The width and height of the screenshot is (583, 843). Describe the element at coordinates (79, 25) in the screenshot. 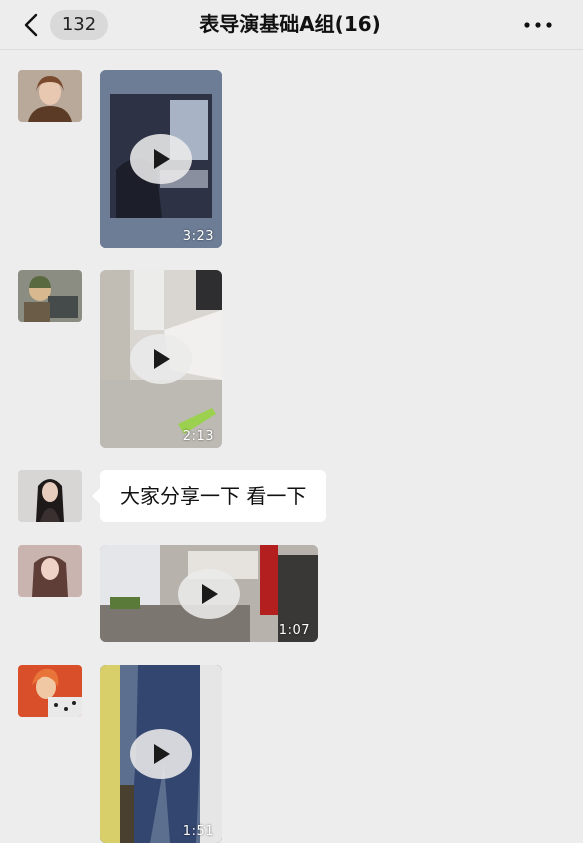

I see `unread-count-badge: 132` at that location.